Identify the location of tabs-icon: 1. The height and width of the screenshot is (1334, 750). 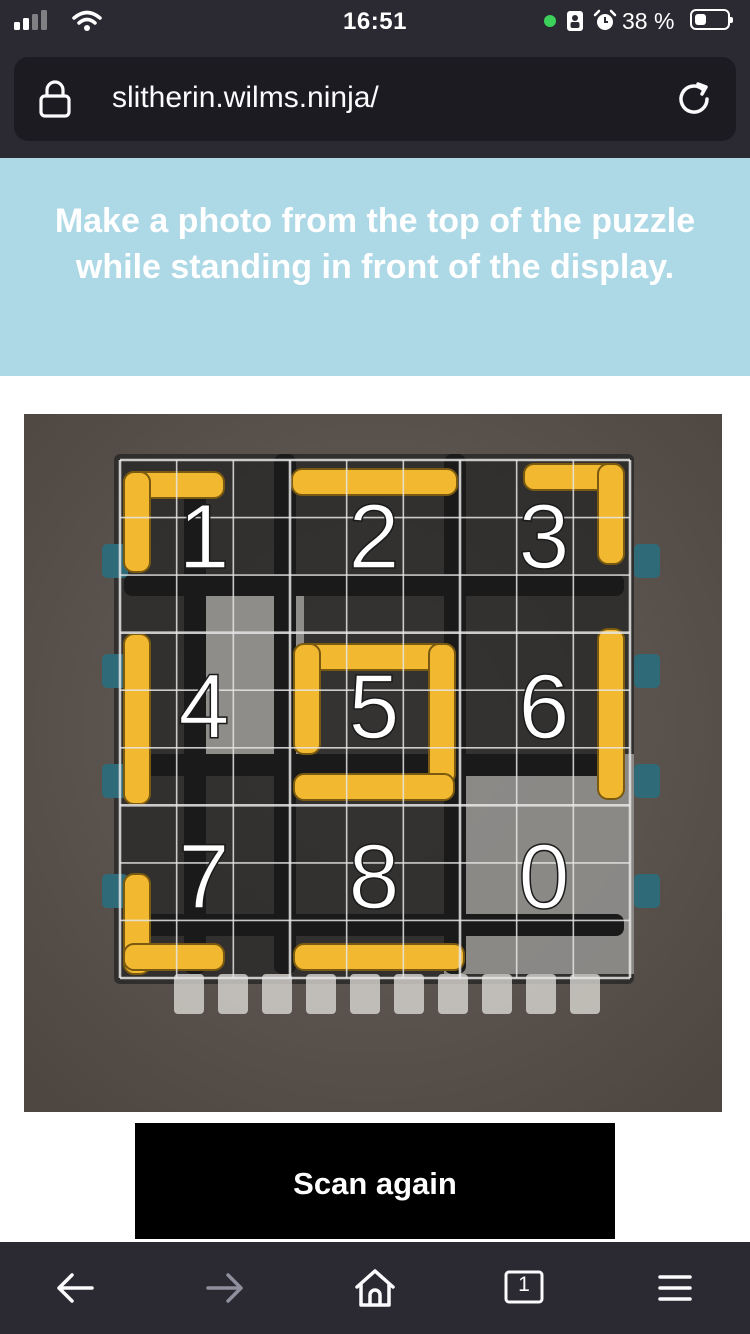
(524, 1287).